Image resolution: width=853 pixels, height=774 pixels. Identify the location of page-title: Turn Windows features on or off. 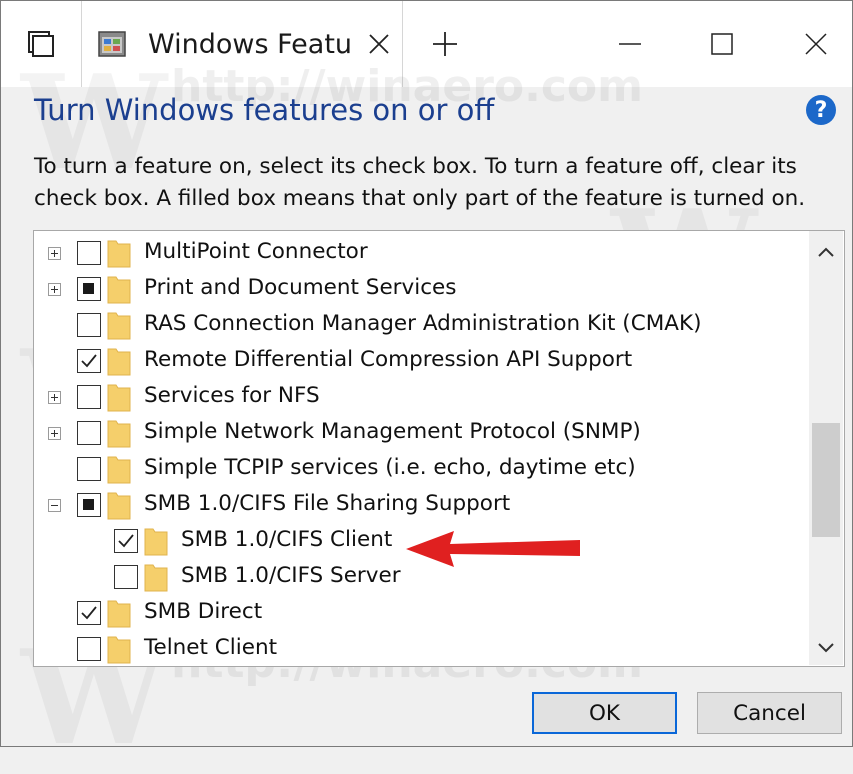
(264, 110).